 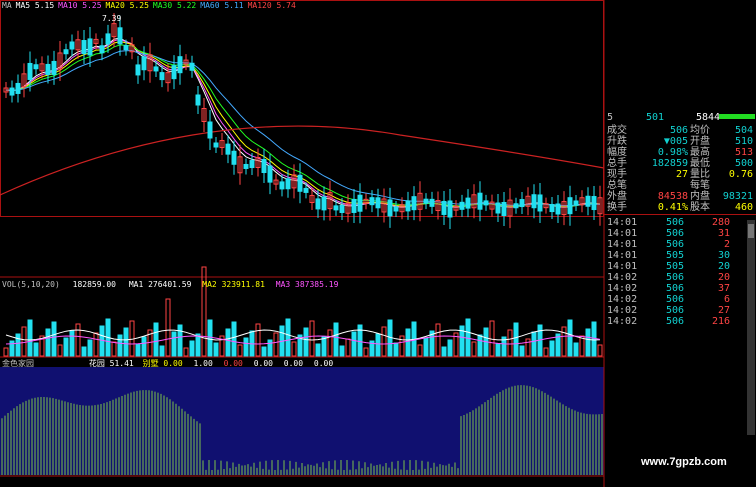 I want to click on quote-row: 总笔 每笔, so click(x=680, y=185).